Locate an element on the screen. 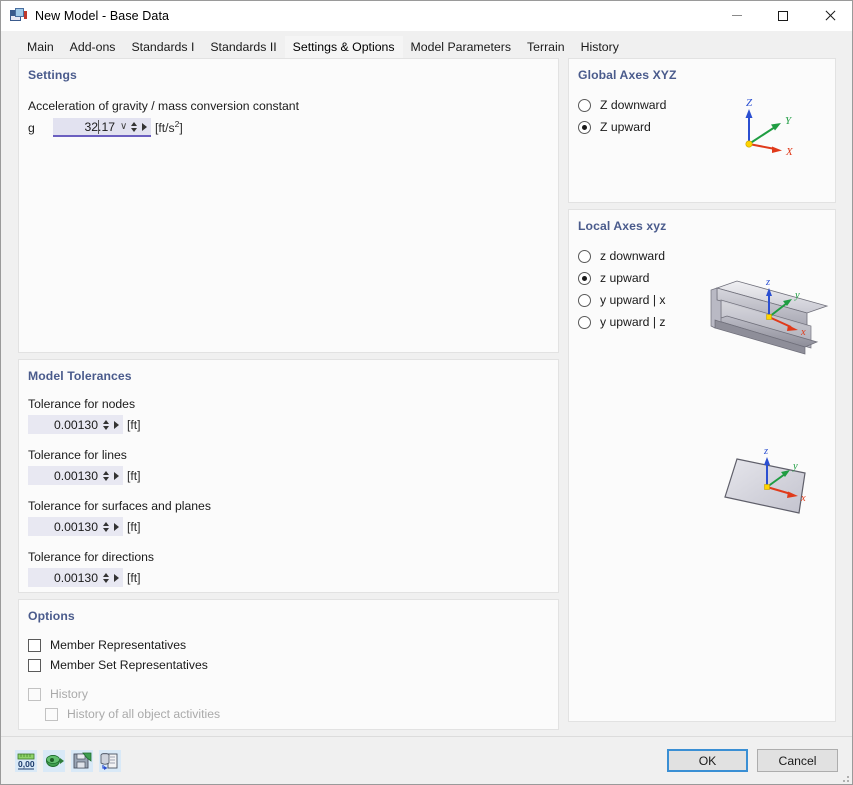 This screenshot has height=785, width=853. chevron-down-icon: ∨ is located at coordinates (123, 126).